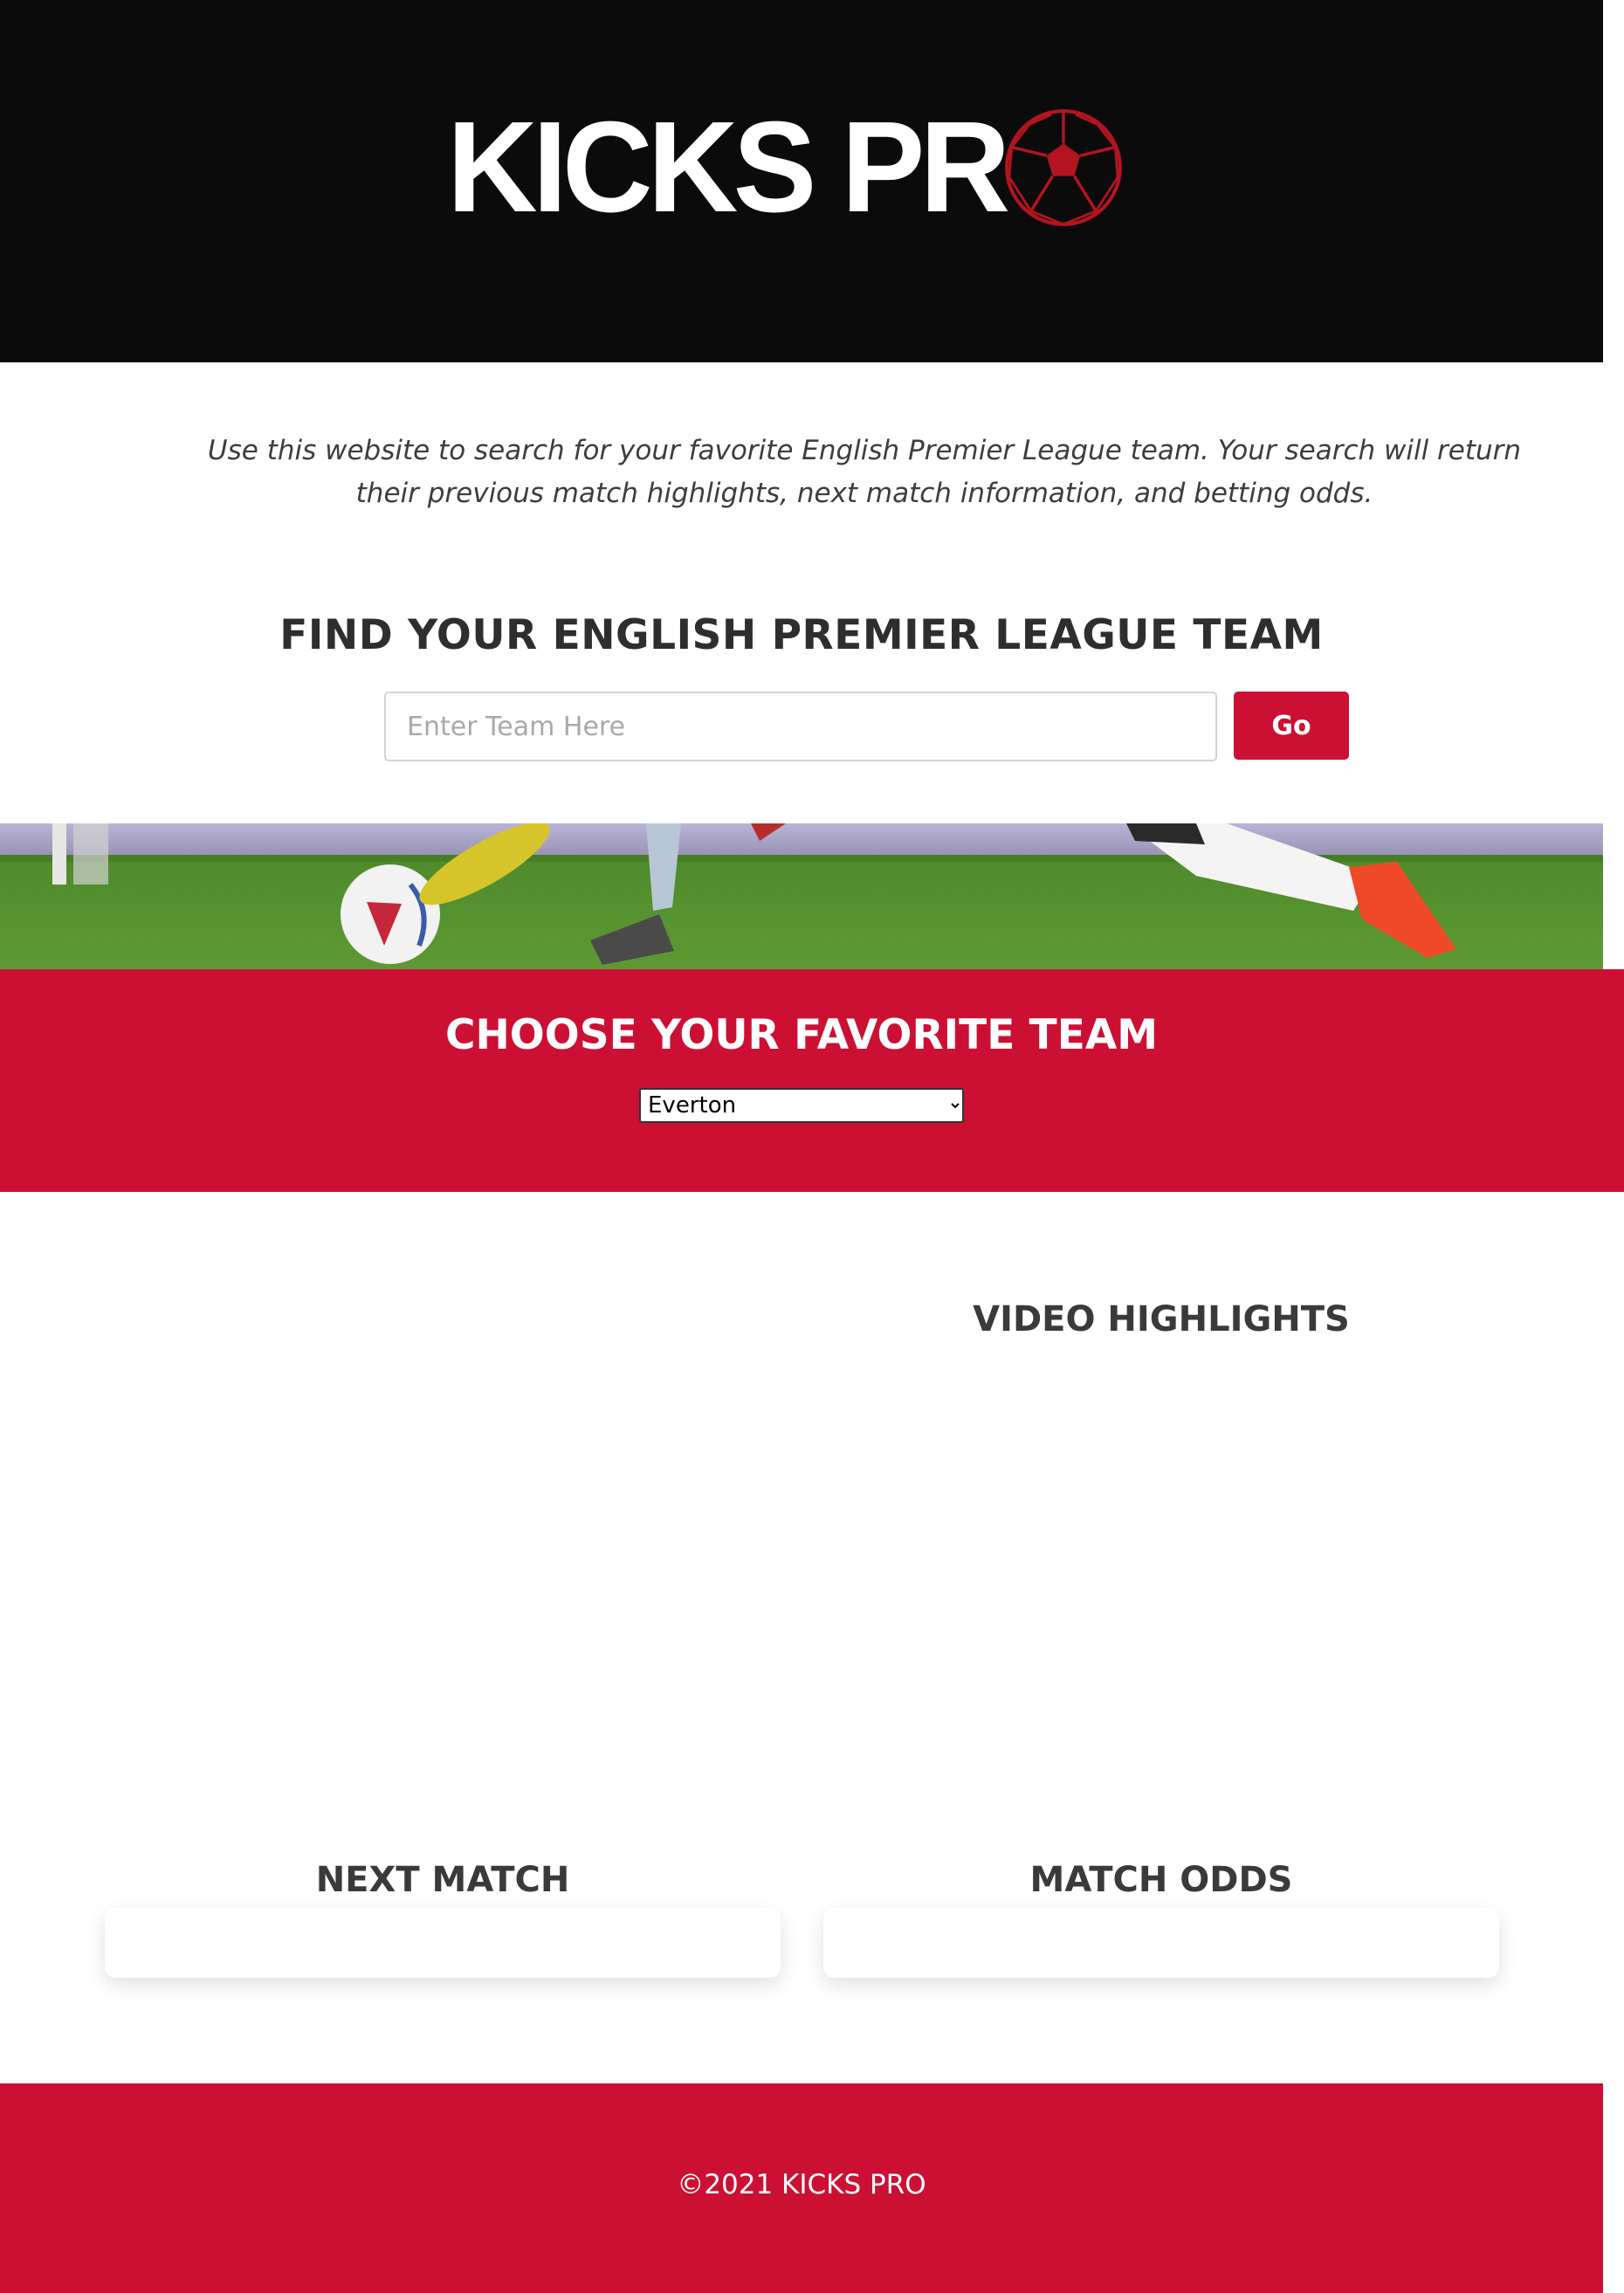  What do you see at coordinates (1064, 167) in the screenshot?
I see `soccer-ball-icon` at bounding box center [1064, 167].